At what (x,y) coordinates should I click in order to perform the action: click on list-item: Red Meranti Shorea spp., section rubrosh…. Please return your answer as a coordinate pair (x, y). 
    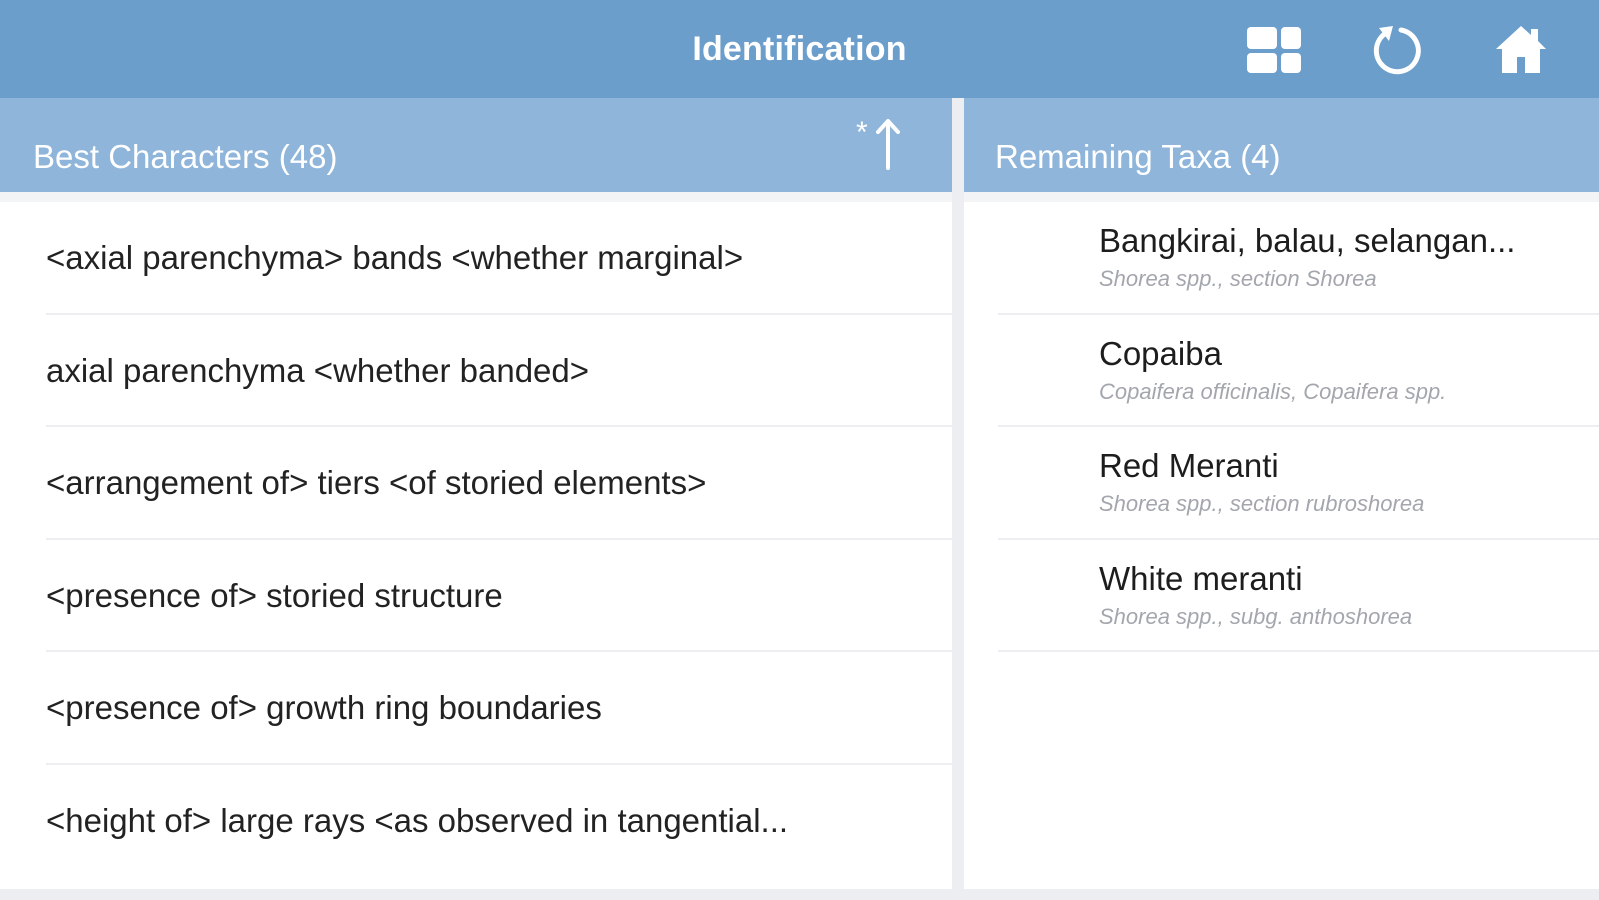
    Looking at the image, I should click on (1281, 483).